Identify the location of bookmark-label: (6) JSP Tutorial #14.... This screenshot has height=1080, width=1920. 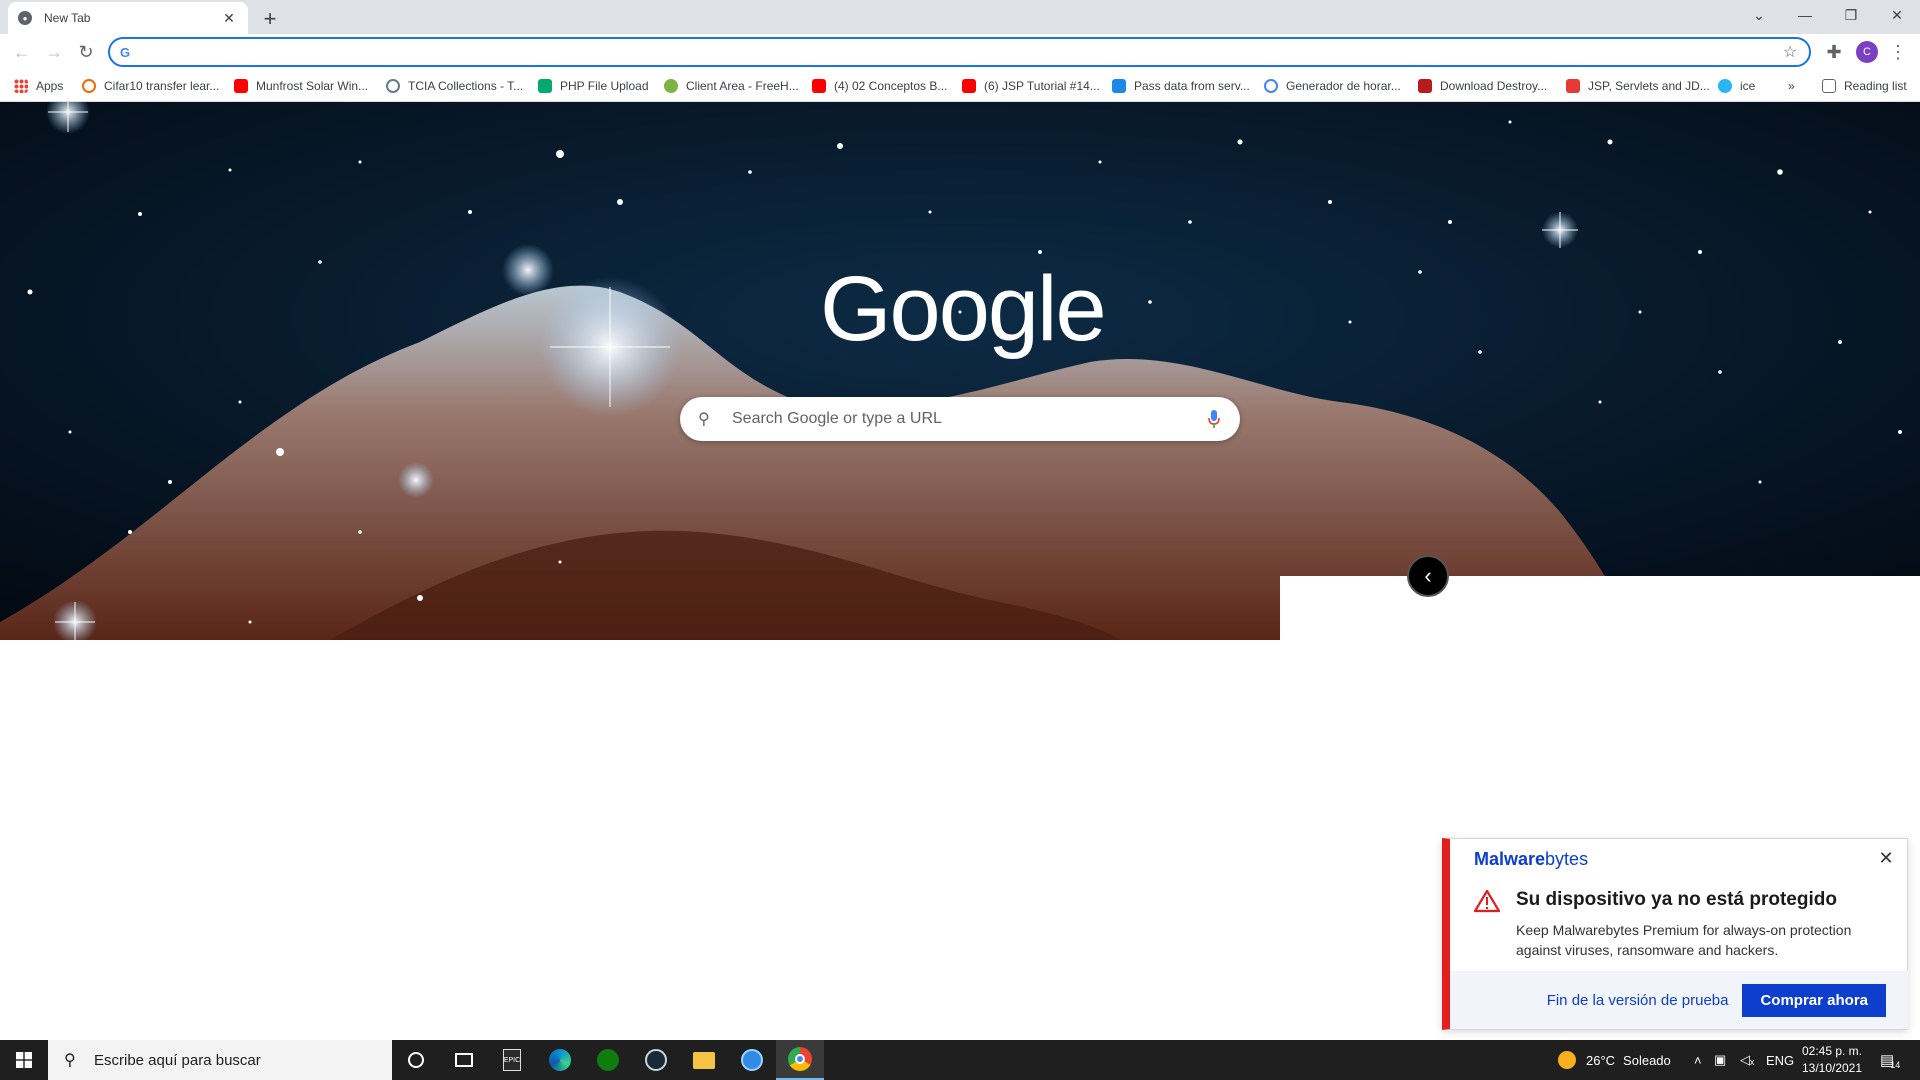
(1042, 86).